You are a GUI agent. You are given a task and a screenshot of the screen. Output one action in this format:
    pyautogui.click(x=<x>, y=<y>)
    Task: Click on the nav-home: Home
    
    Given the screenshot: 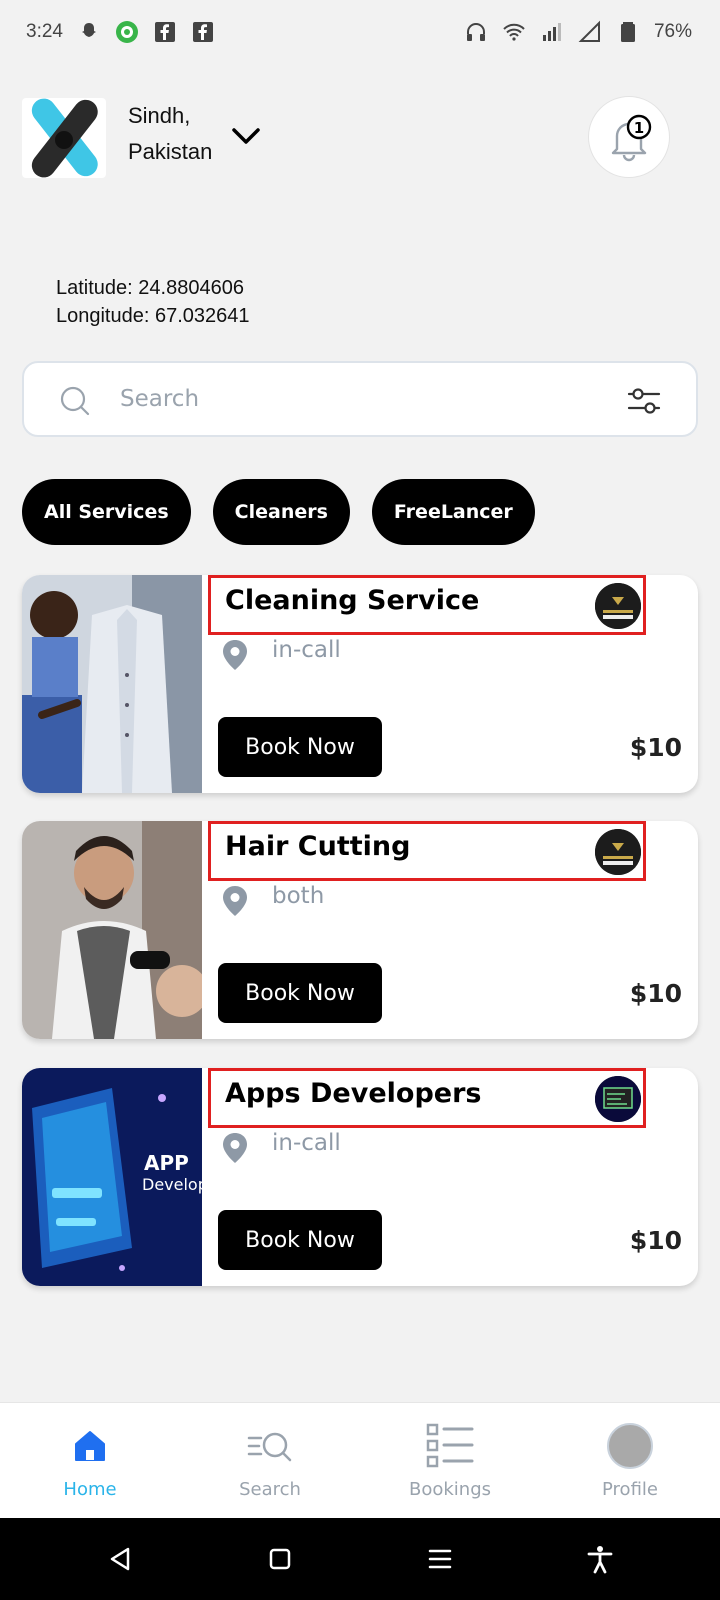 What is the action you would take?
    pyautogui.click(x=90, y=1460)
    